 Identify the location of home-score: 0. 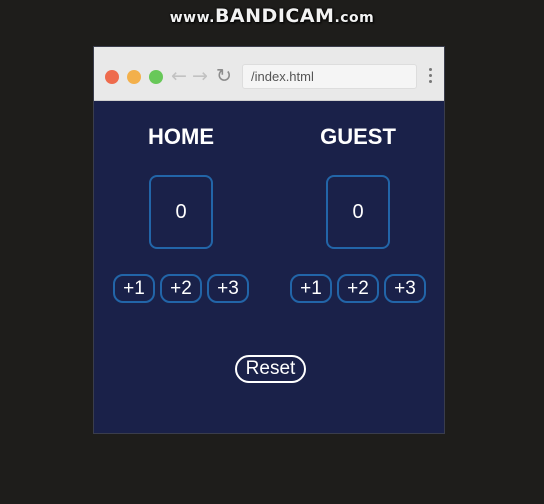
(181, 212).